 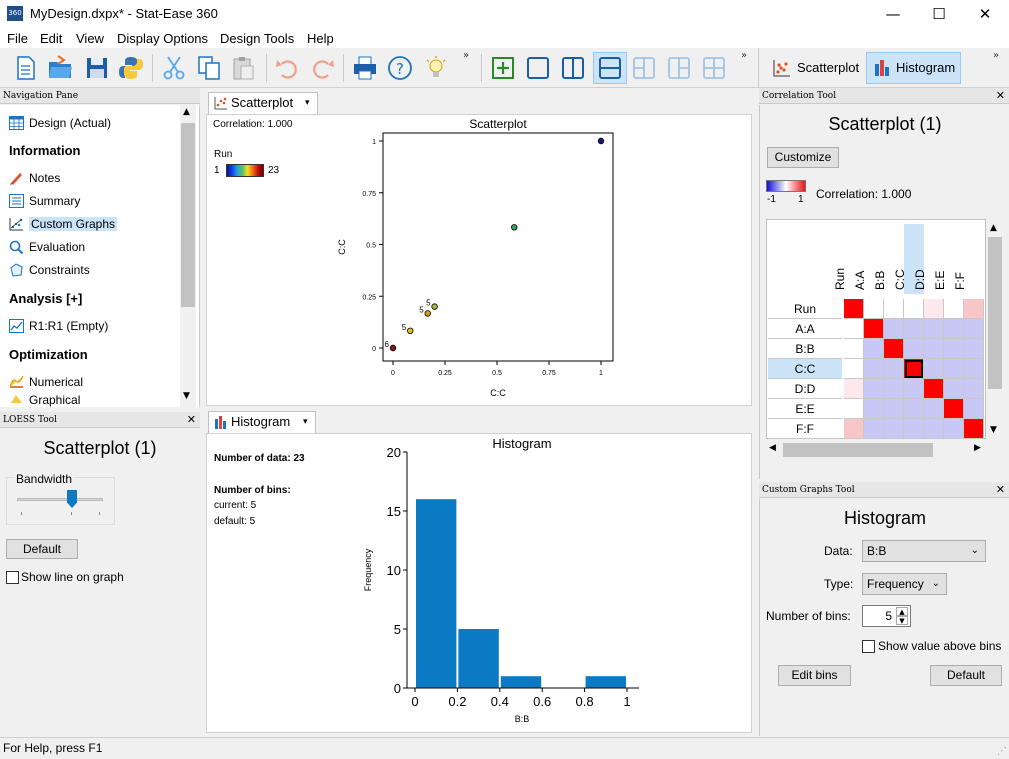 I want to click on toolbar-overflow-chevron: », so click(x=466, y=55).